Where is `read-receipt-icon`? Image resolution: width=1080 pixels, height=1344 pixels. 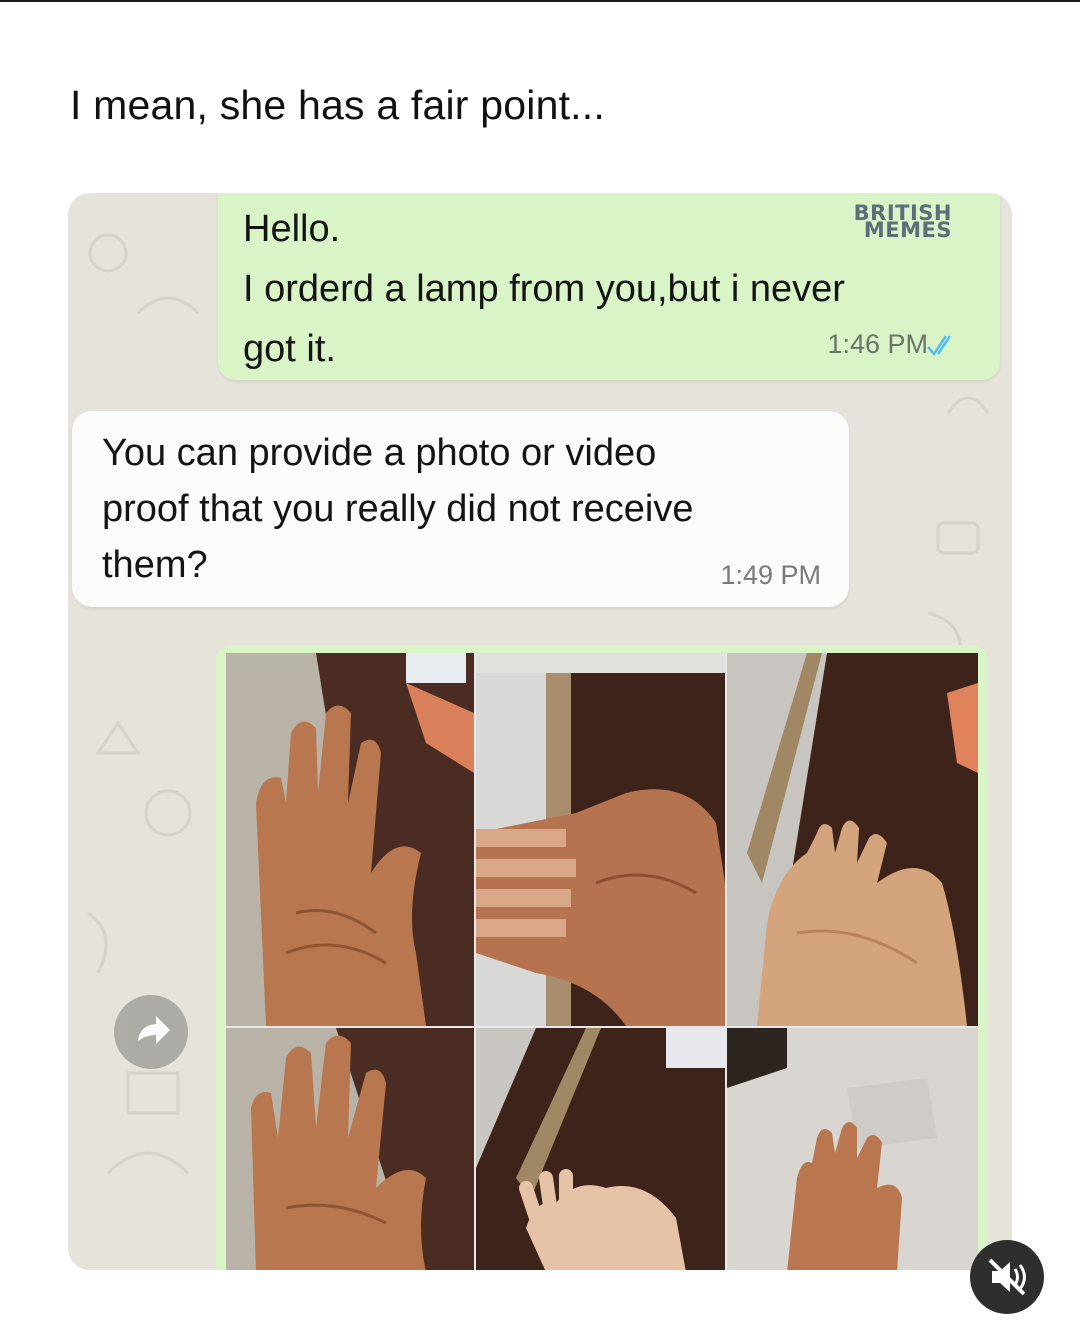 read-receipt-icon is located at coordinates (939, 345).